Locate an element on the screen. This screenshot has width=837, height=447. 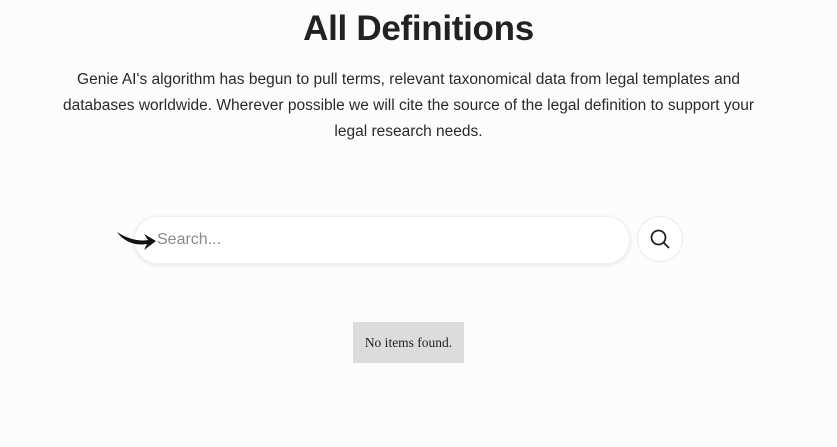
search-row is located at coordinates (401, 241).